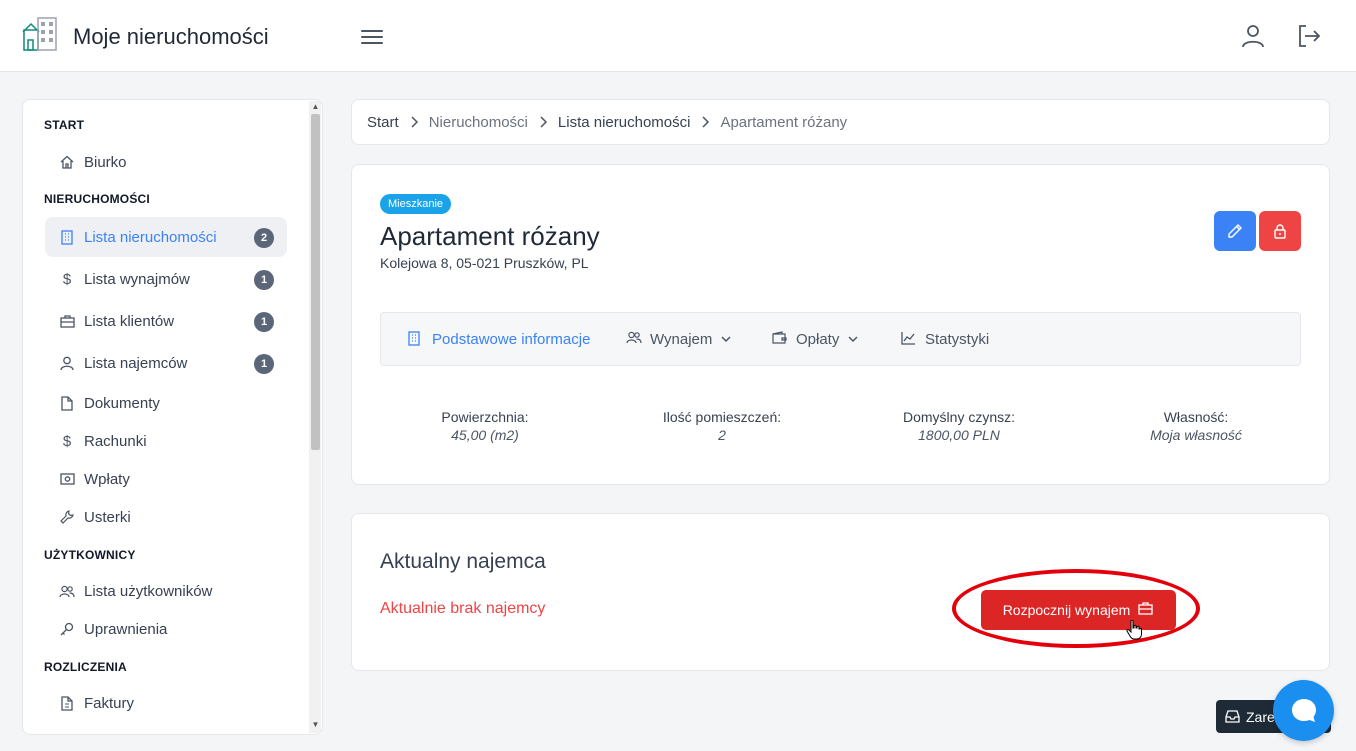 The image size is (1356, 751). Describe the element at coordinates (67, 703) in the screenshot. I see `invoice-icon` at that location.